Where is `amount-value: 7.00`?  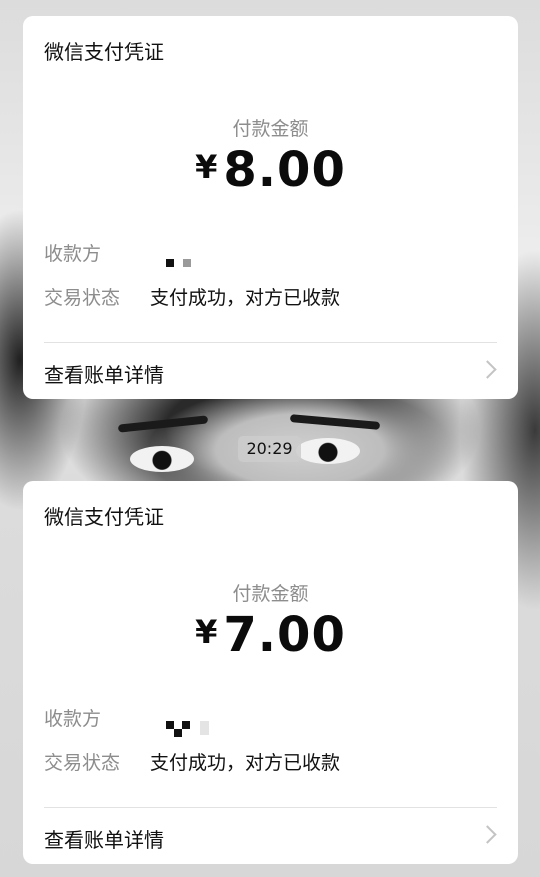
amount-value: 7.00 is located at coordinates (284, 635).